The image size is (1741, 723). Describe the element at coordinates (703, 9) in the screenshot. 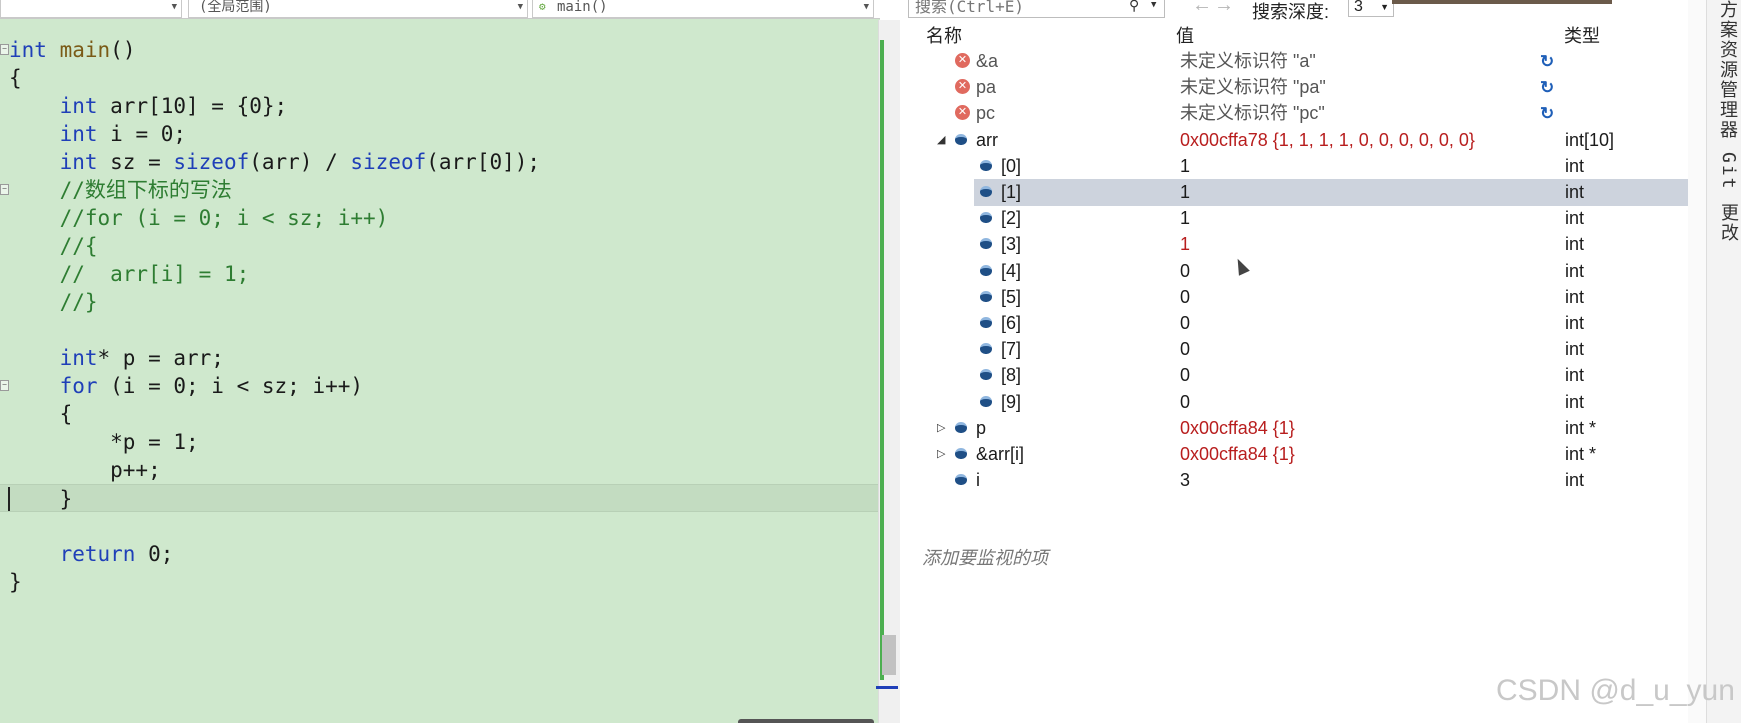

I see `function-dropdown: ⚙ main() ▼` at that location.